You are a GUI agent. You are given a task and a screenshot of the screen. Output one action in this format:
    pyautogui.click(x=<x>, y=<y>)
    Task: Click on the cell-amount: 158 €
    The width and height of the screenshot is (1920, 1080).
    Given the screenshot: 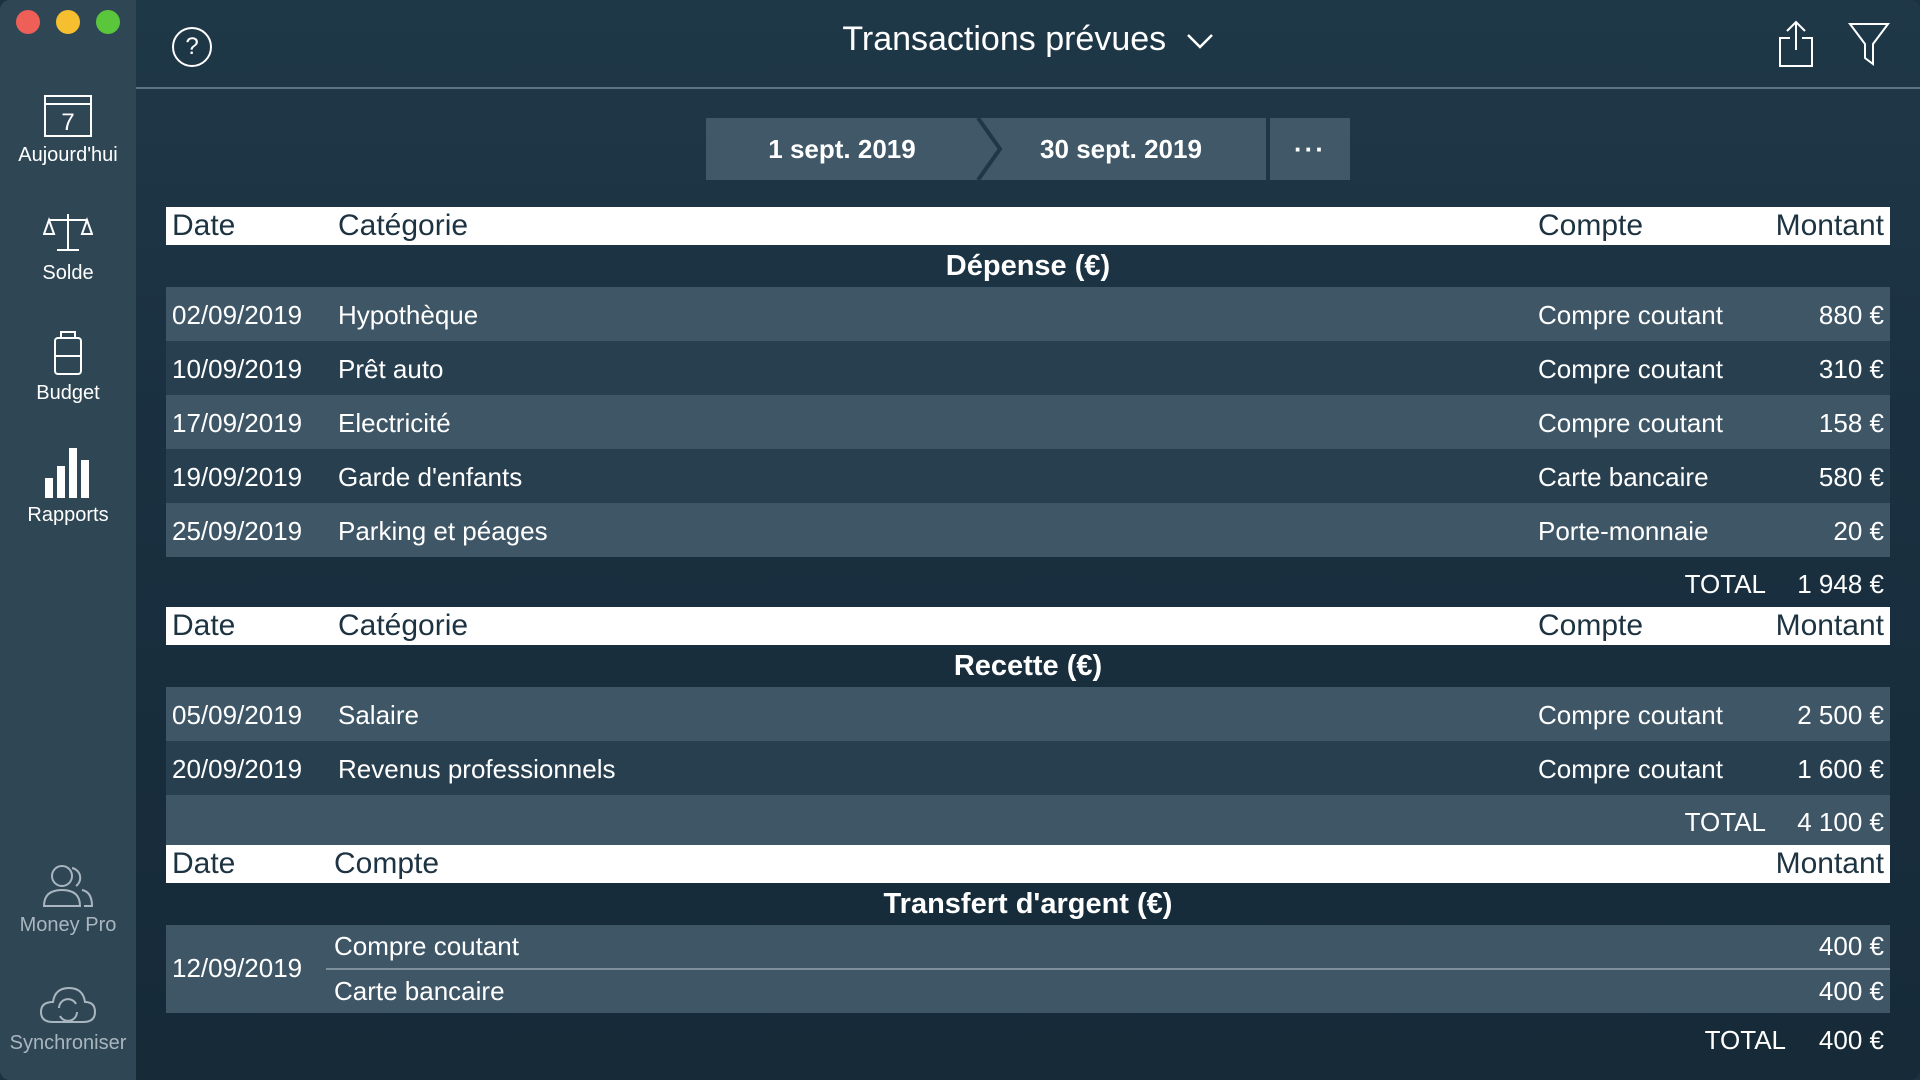 What is the action you would take?
    pyautogui.click(x=1851, y=423)
    